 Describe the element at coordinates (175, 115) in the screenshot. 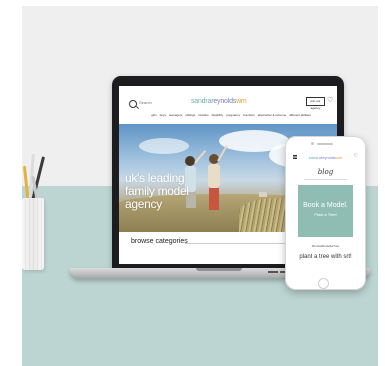

I see `nav-item: teenagers` at that location.